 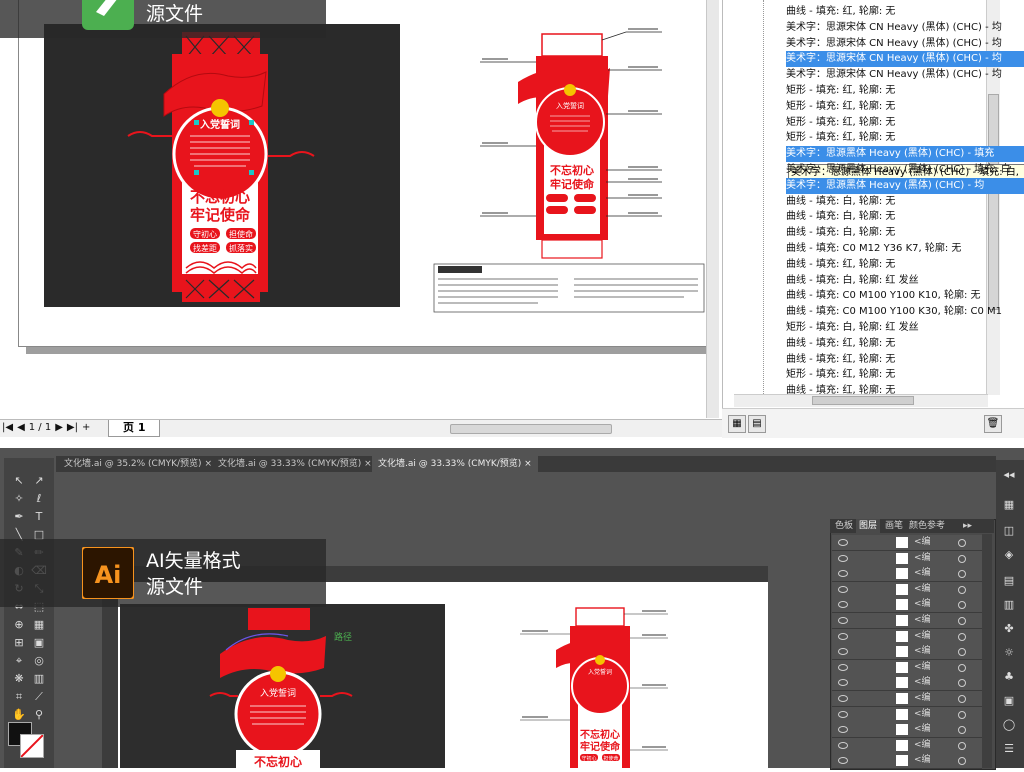 What do you see at coordinates (1009, 749) in the screenshot?
I see `stroke-panel-icon: ☰` at bounding box center [1009, 749].